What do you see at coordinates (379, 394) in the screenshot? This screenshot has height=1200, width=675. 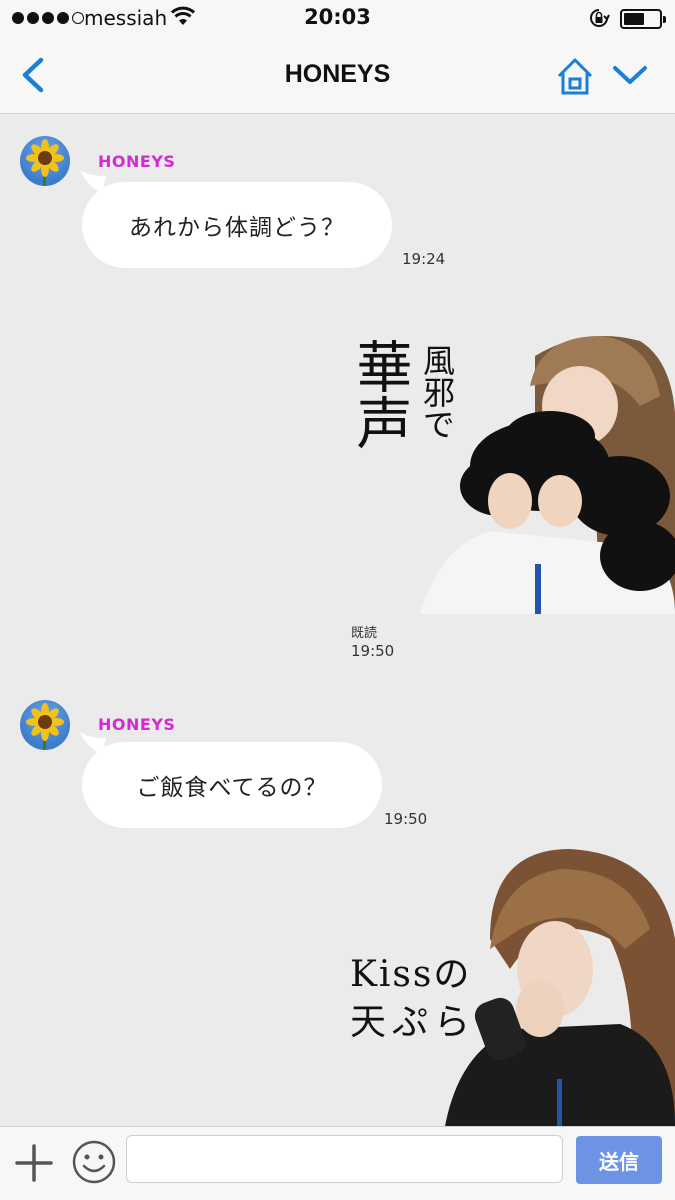 I see `sticker-text-large: 華声` at bounding box center [379, 394].